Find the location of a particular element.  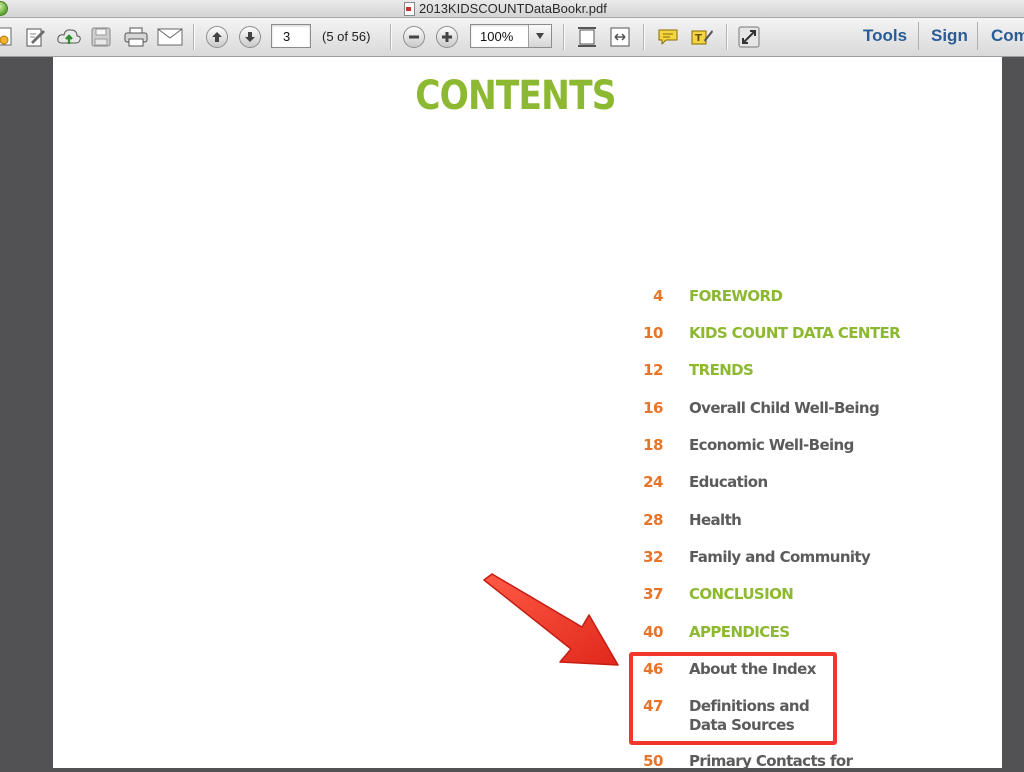

toc-page-number: 4 is located at coordinates (658, 296).